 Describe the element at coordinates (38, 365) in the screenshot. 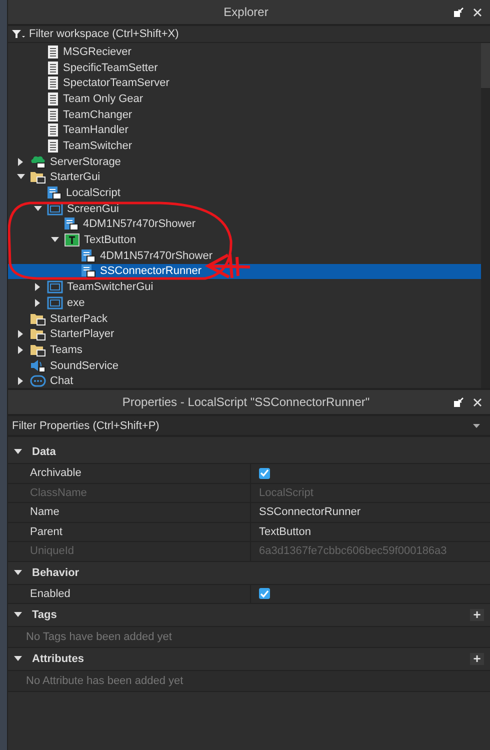

I see `speaker-icon` at that location.